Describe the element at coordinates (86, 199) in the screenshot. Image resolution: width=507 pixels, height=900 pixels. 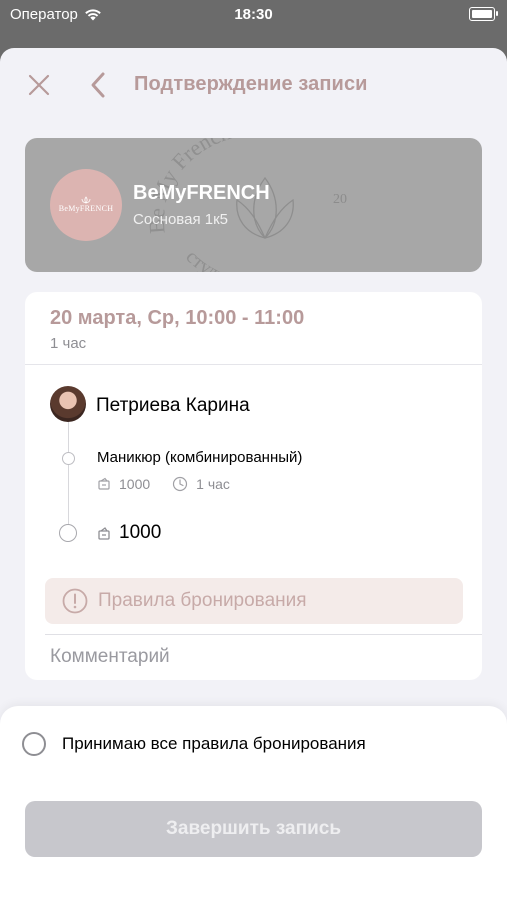
I see `lotus-icon` at that location.